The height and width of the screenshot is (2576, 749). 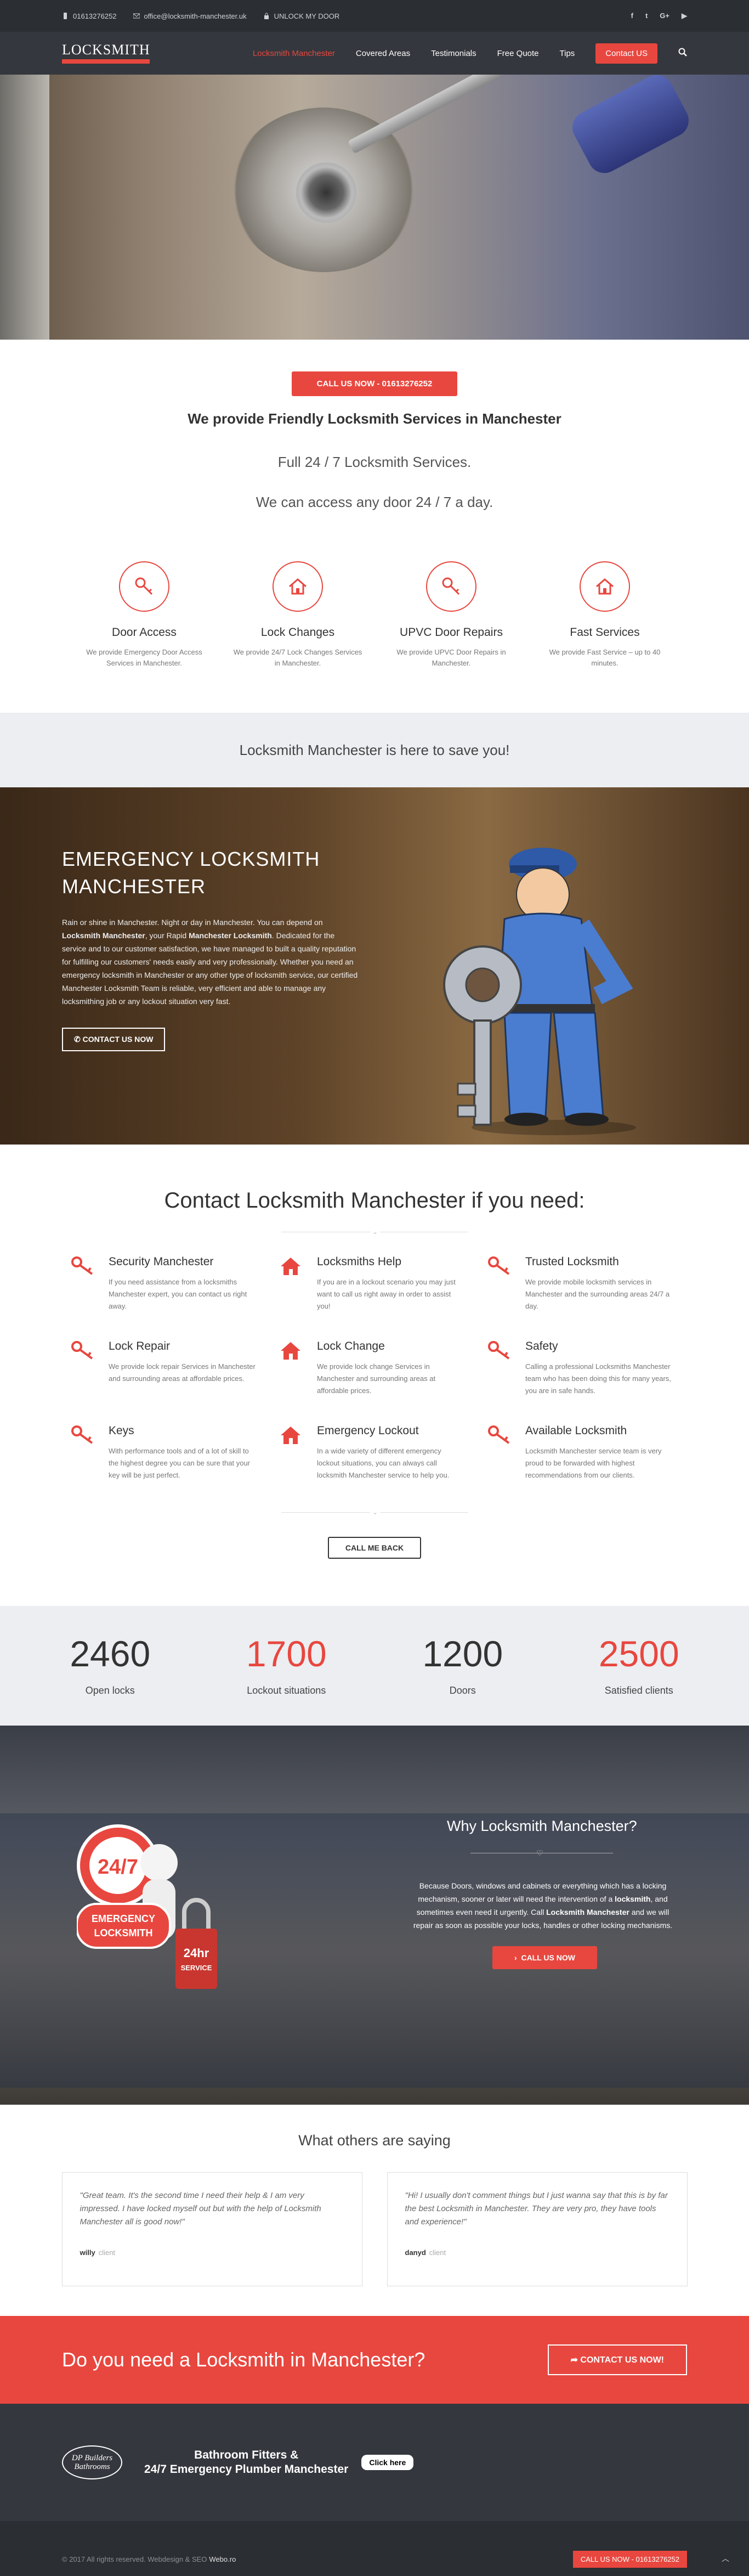 I want to click on testimonials-heading: What others are saying, so click(x=374, y=2140).